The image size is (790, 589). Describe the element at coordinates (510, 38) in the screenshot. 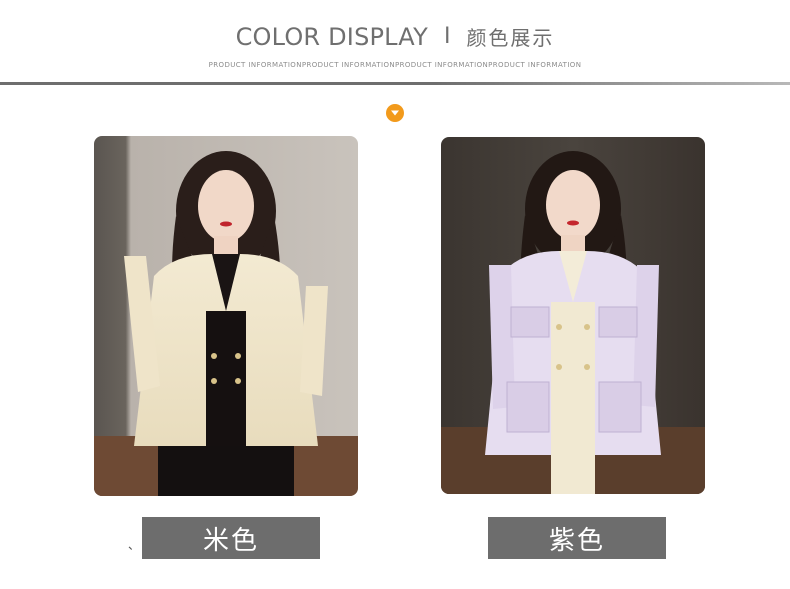

I see `title-chinese: 颜色展示` at that location.